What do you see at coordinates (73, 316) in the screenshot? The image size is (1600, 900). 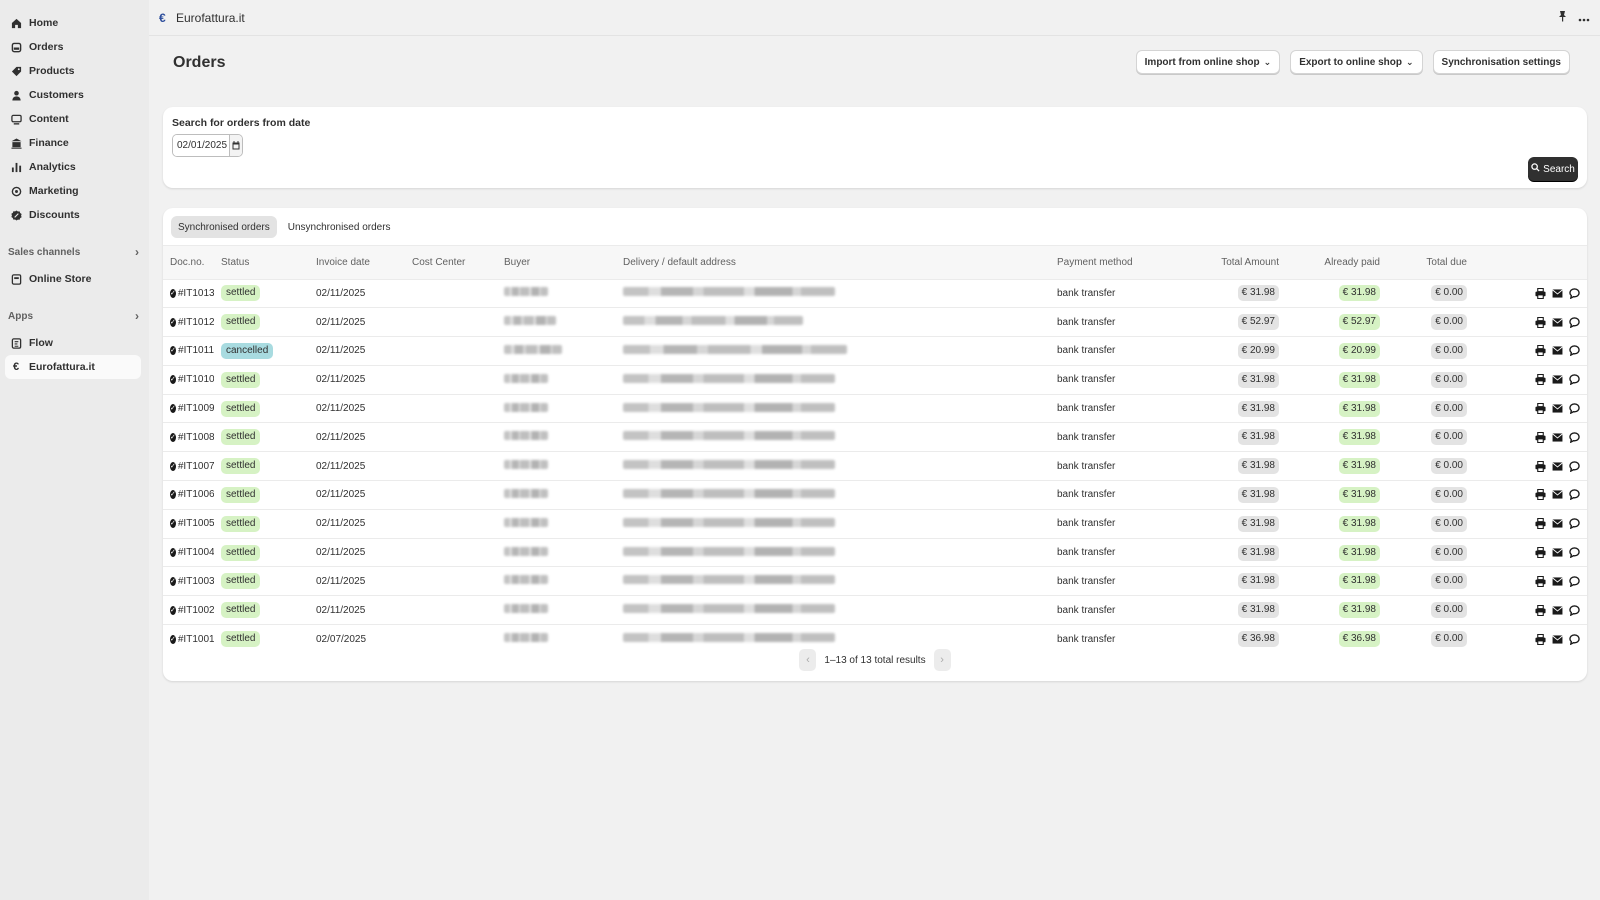 I see `apps-section: Apps ›` at bounding box center [73, 316].